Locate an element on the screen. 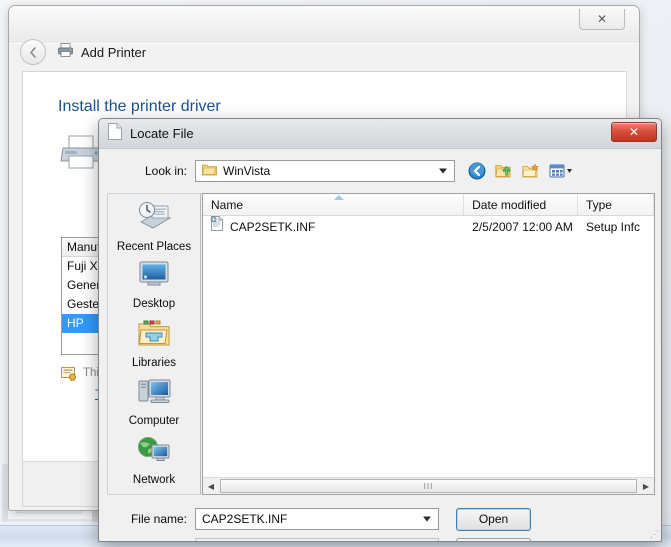 This screenshot has width=671, height=547. look-in-label: Look in: is located at coordinates (165, 171).